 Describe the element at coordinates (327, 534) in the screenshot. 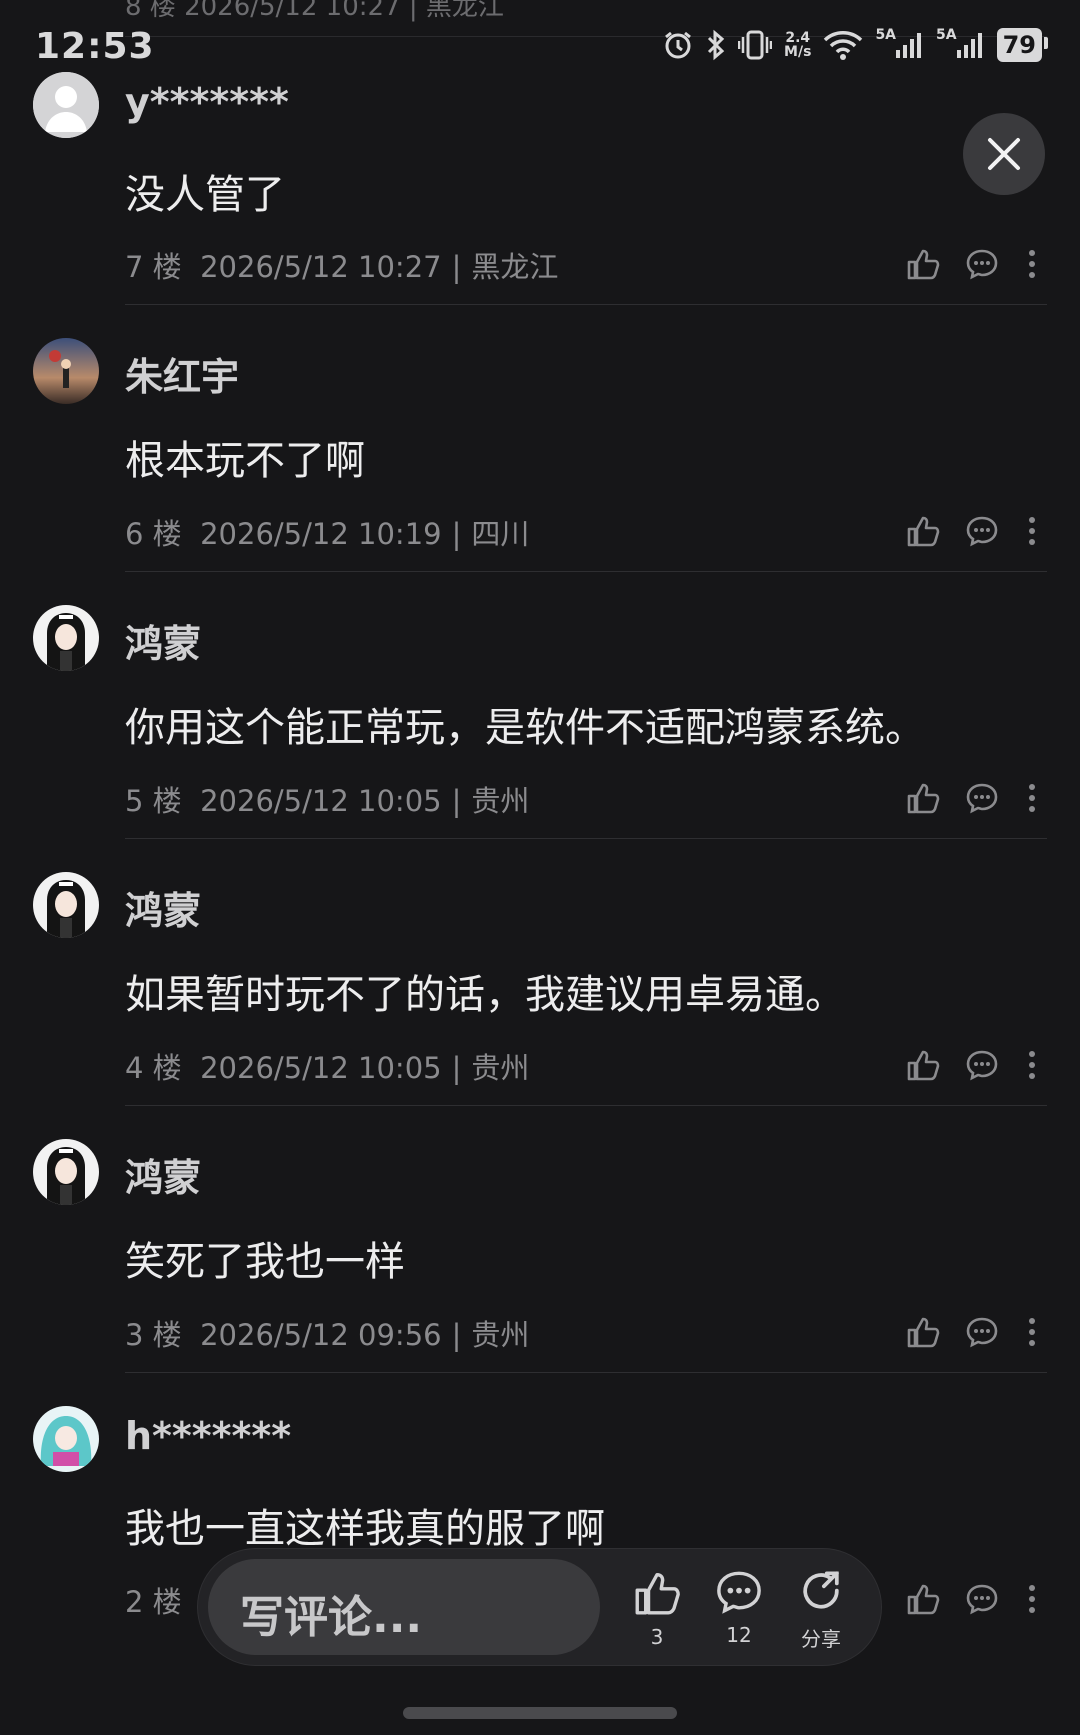

I see `comment-meta: 6 楼 2026/5/12 10:19 | 四川` at that location.